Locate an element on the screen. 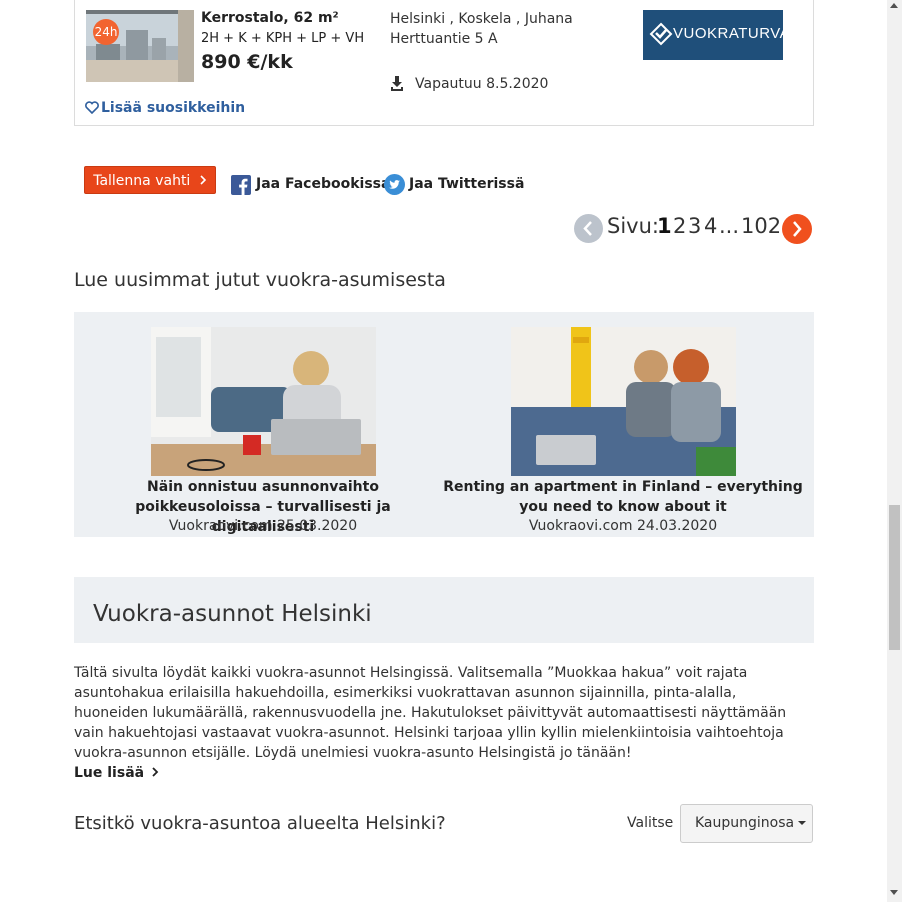 This screenshot has height=902, width=902. page-link: 4 is located at coordinates (710, 226).